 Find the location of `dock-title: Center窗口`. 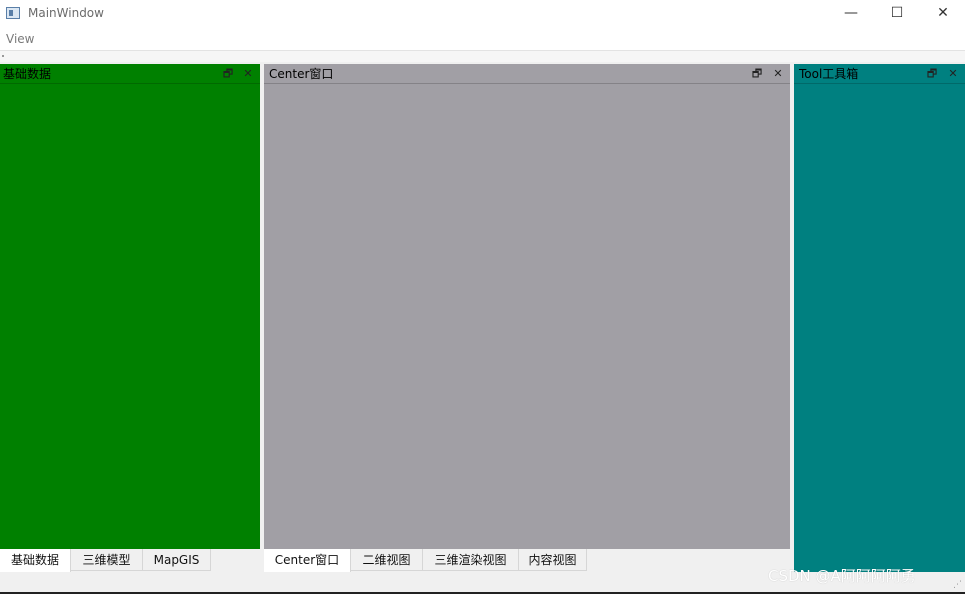

dock-title: Center窗口 is located at coordinates (301, 74).